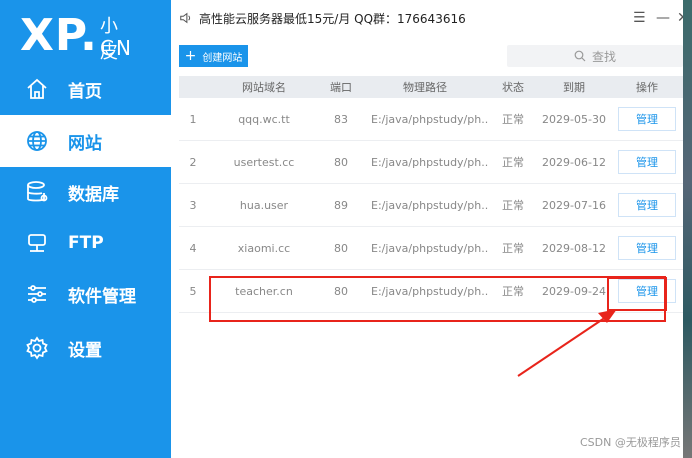 This screenshot has width=692, height=458. What do you see at coordinates (116, 48) in the screenshot?
I see `logo-cn: CN` at bounding box center [116, 48].